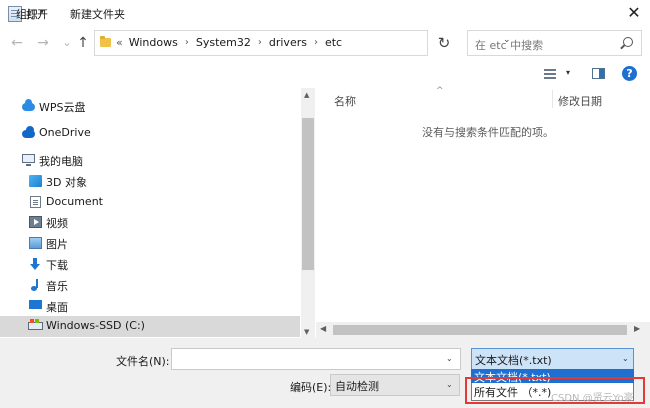 The image size is (650, 408). I want to click on sidebar-item-my-computer: 我的电脑, so click(150, 160).